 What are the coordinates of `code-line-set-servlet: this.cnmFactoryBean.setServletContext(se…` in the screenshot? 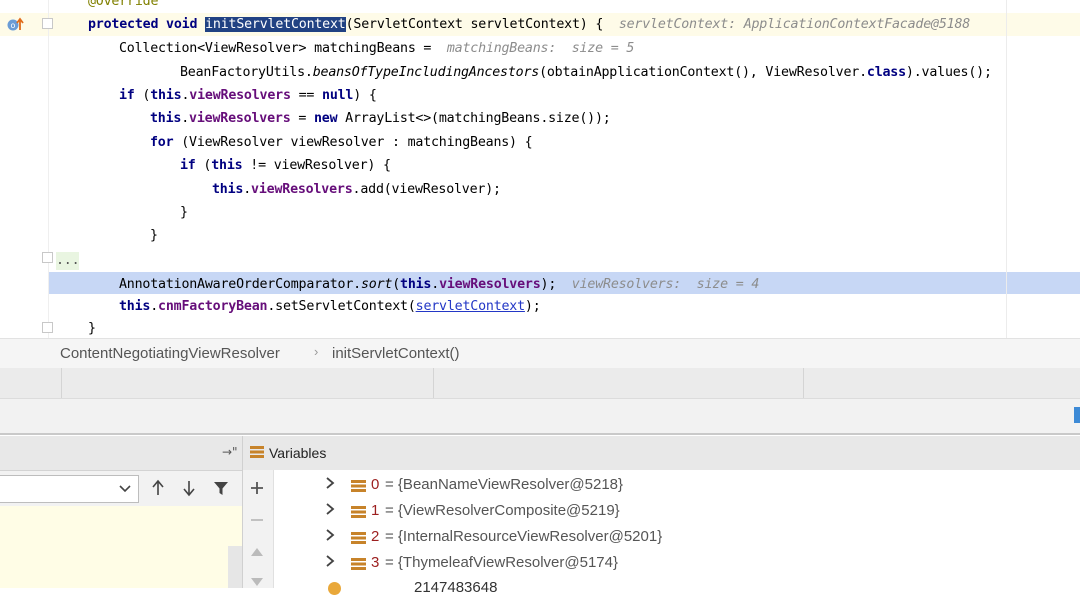 It's located at (330, 306).